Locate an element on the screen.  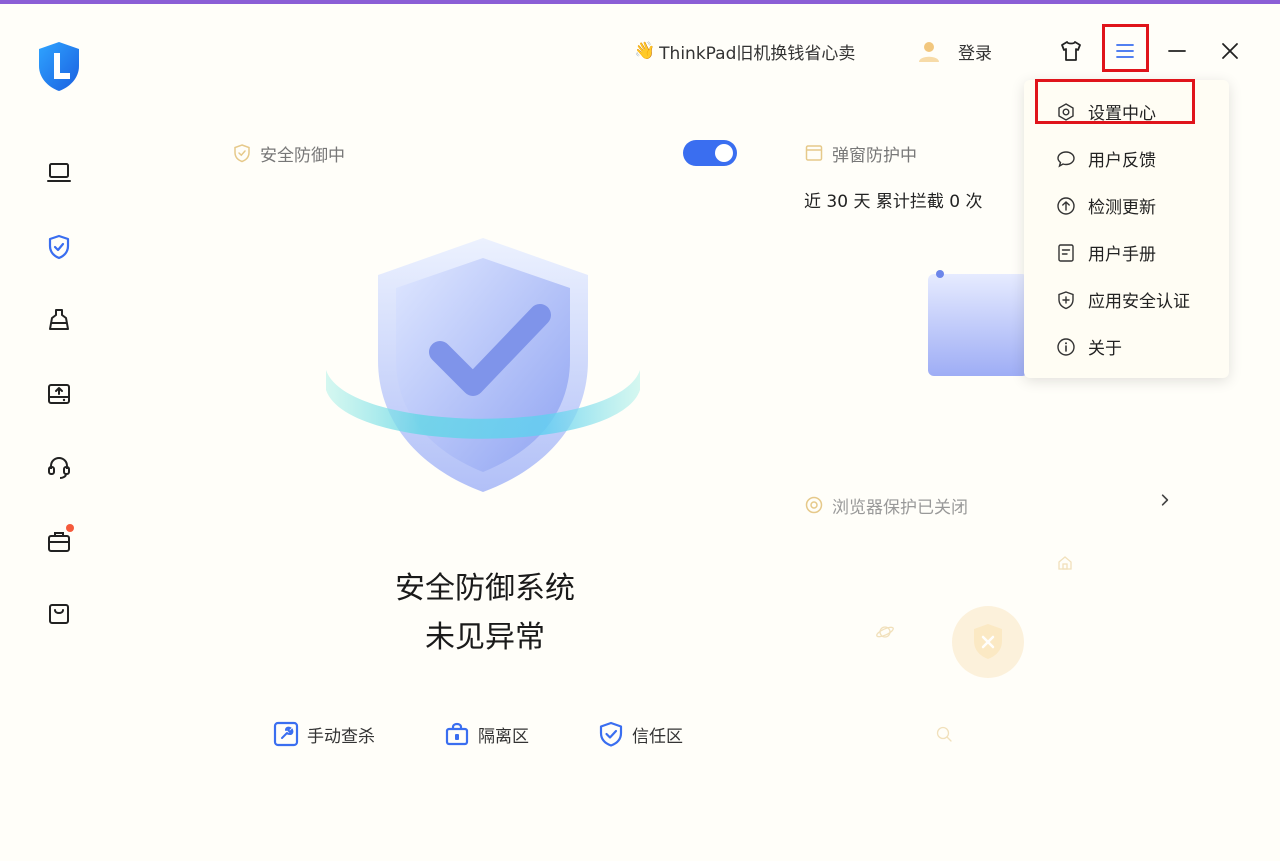
laptop-icon is located at coordinates (59, 172).